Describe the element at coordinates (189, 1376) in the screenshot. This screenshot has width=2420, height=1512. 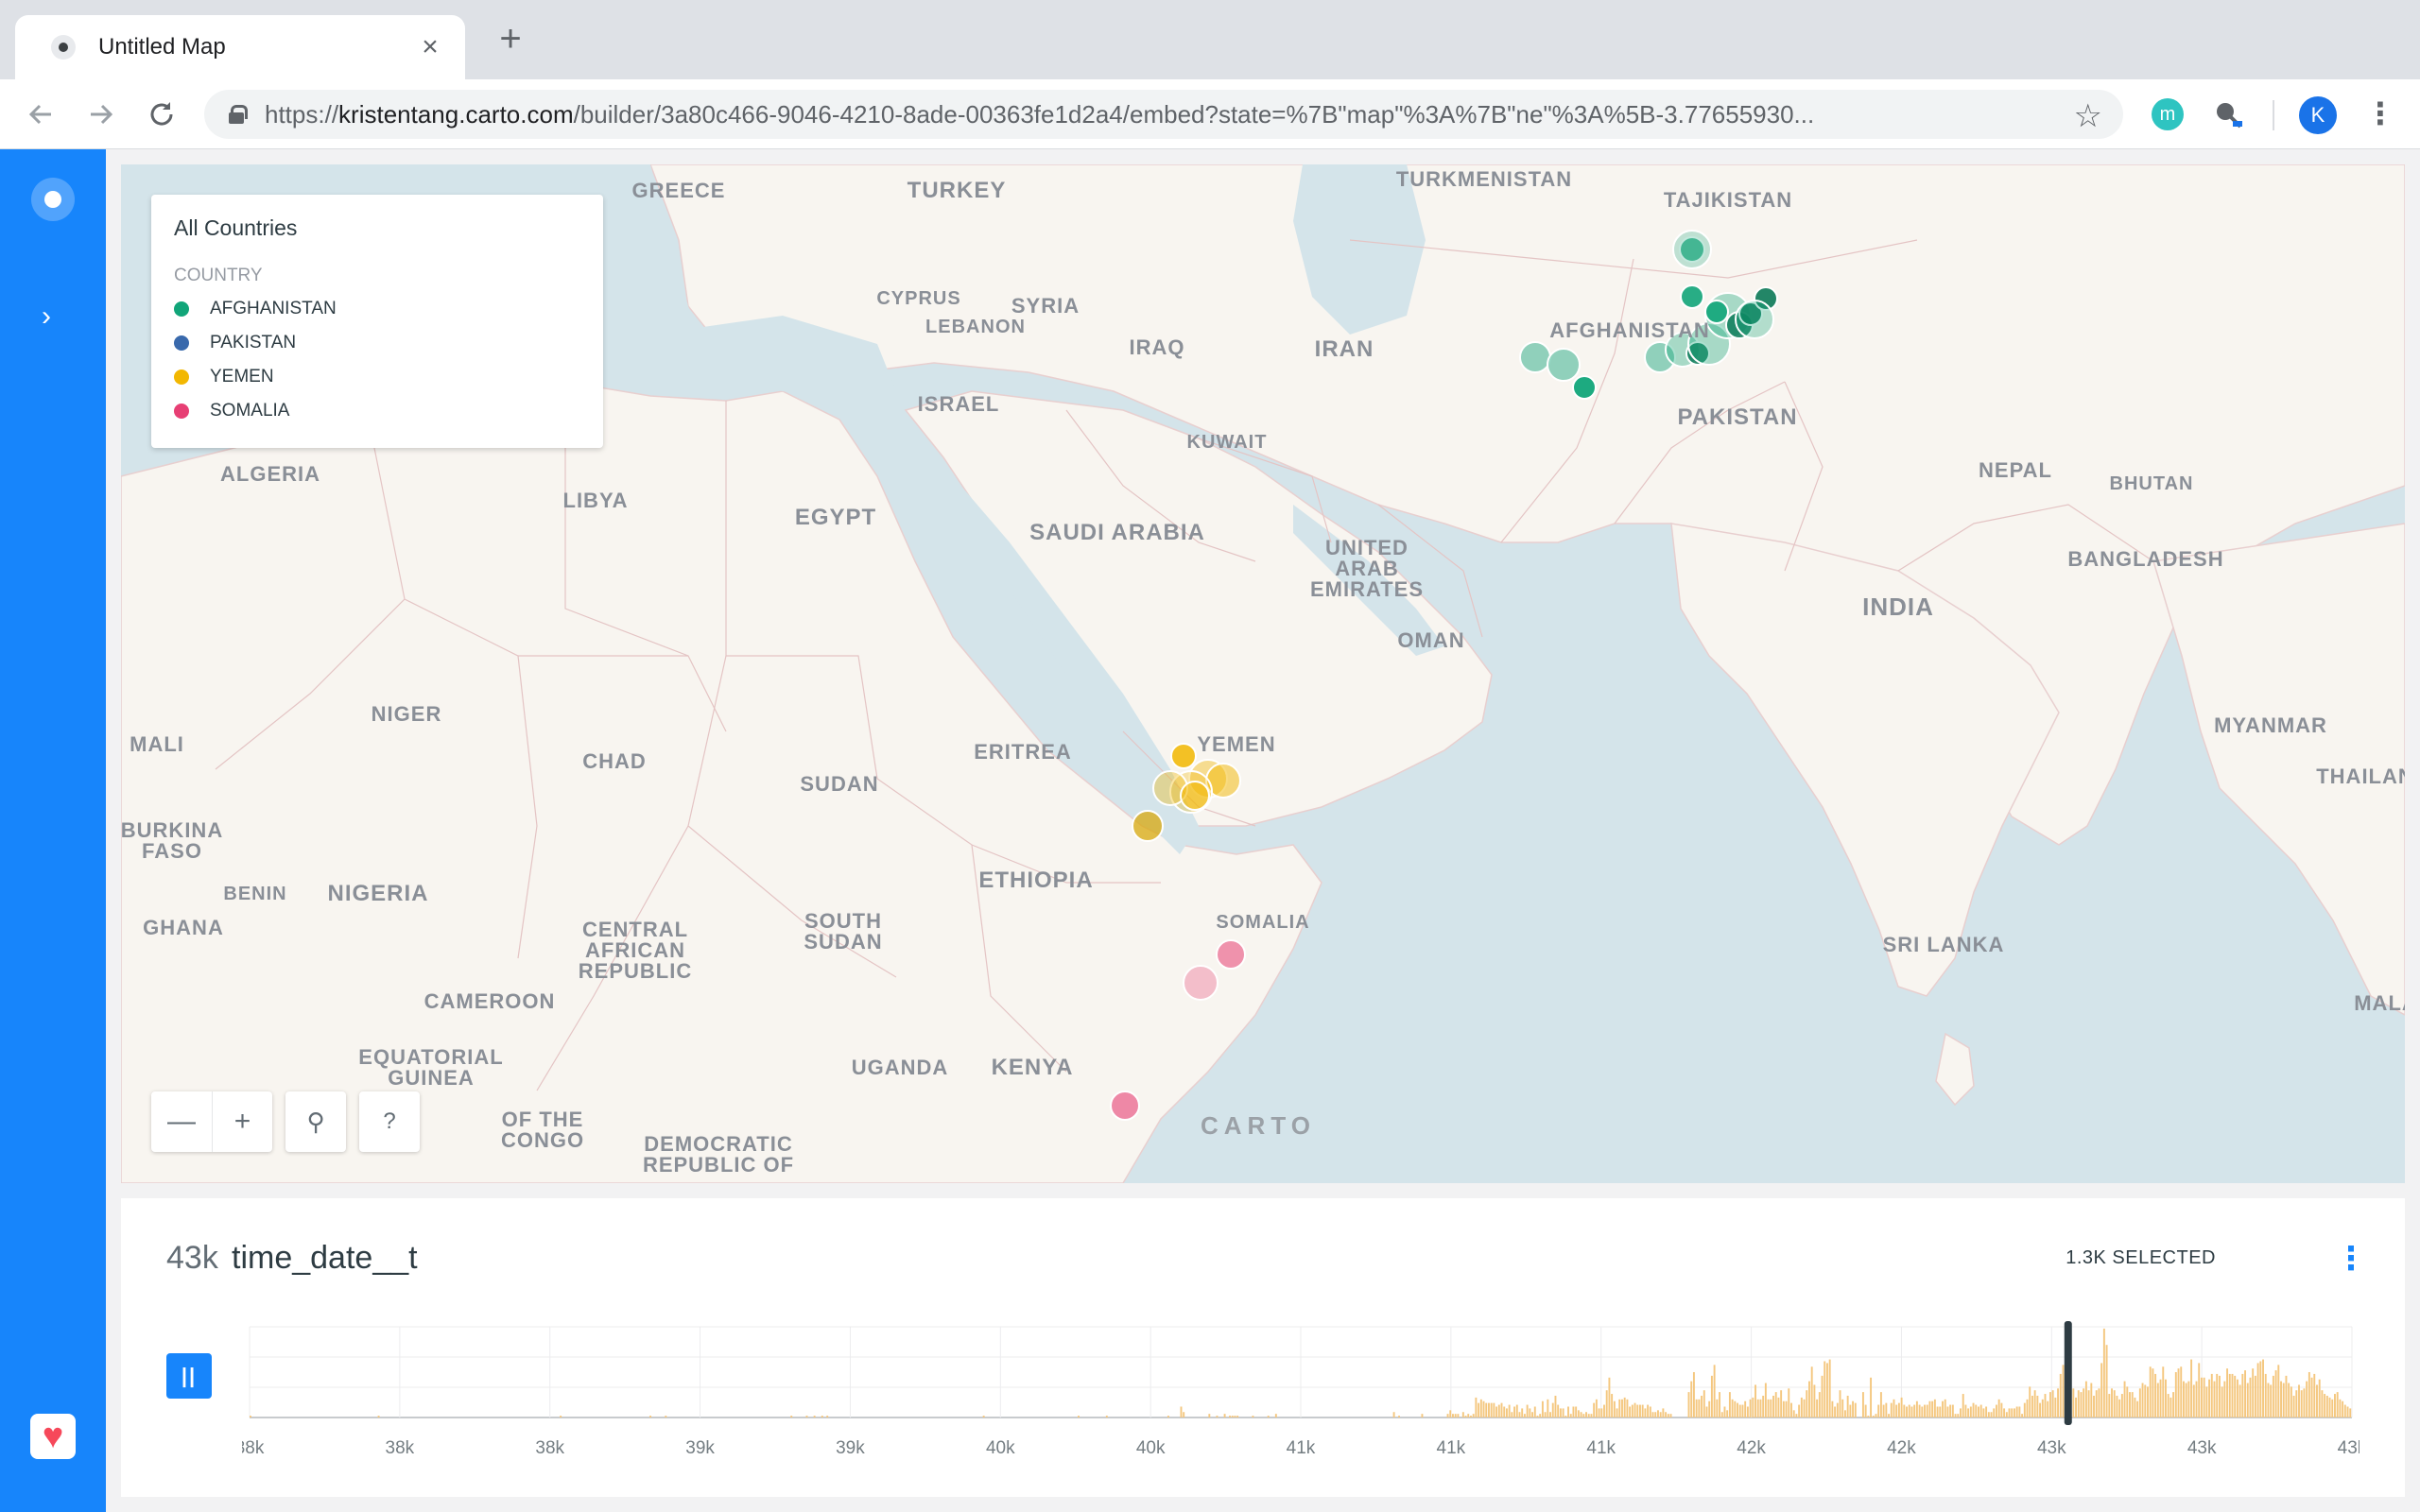
I see `pause-button: ||` at that location.